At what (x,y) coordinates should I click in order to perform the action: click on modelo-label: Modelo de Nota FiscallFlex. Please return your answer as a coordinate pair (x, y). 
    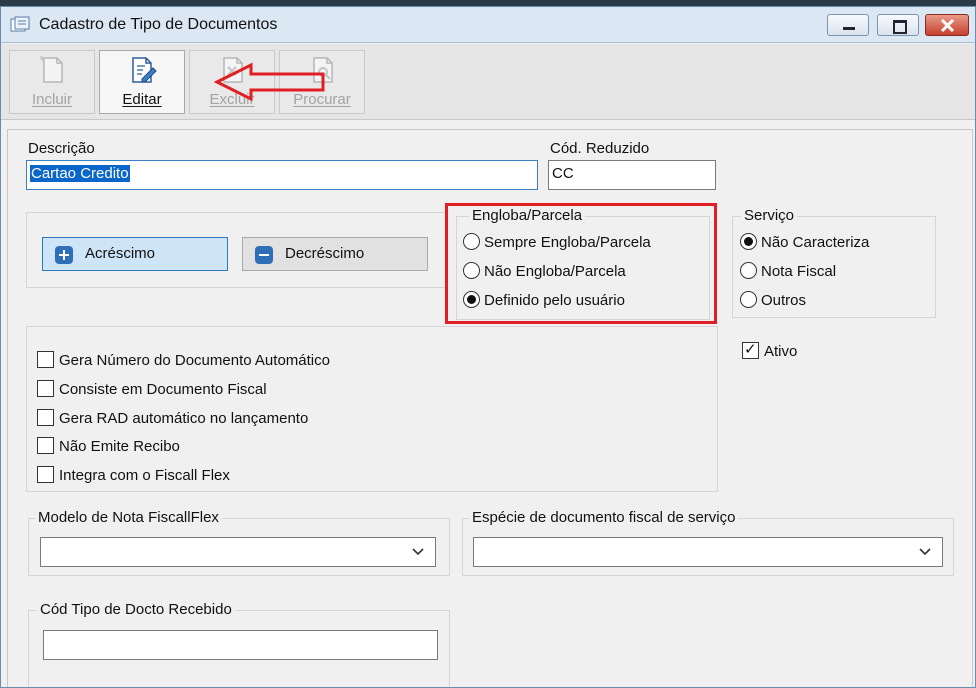
    Looking at the image, I should click on (128, 517).